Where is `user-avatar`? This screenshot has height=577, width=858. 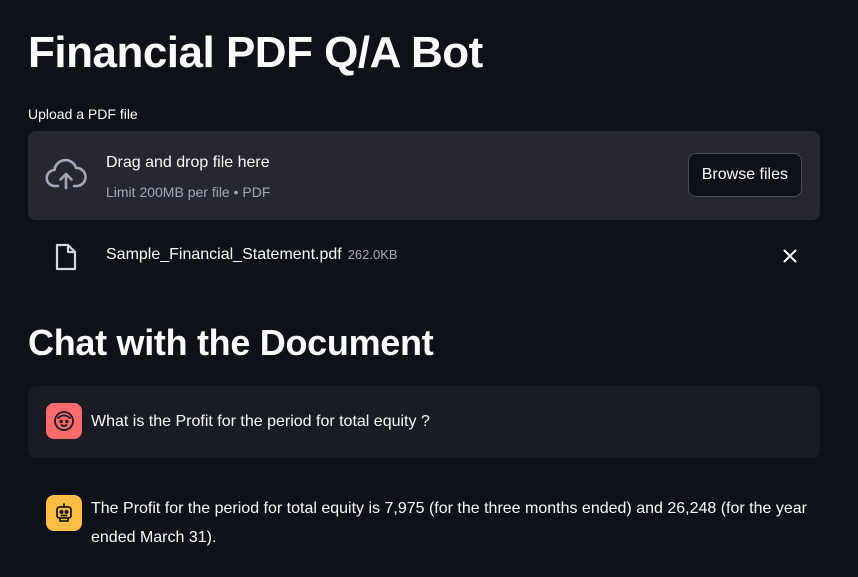
user-avatar is located at coordinates (64, 421).